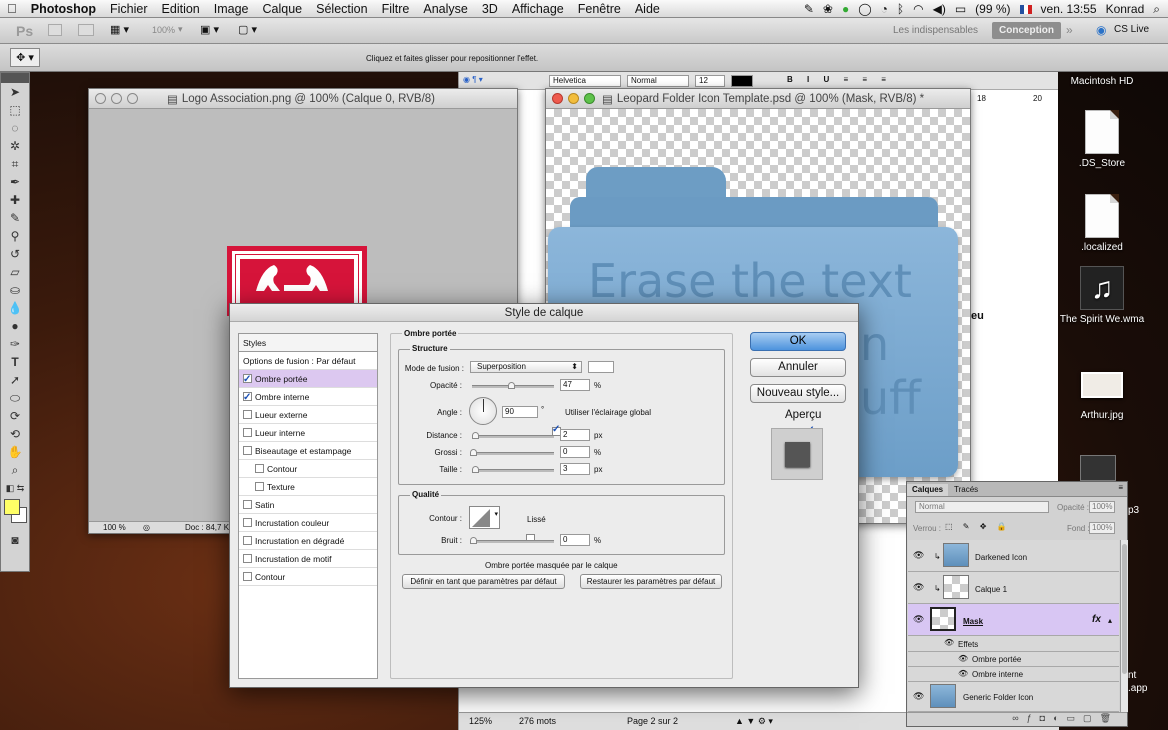  What do you see at coordinates (473, 540) in the screenshot?
I see `noise-slider-thumb` at bounding box center [473, 540].